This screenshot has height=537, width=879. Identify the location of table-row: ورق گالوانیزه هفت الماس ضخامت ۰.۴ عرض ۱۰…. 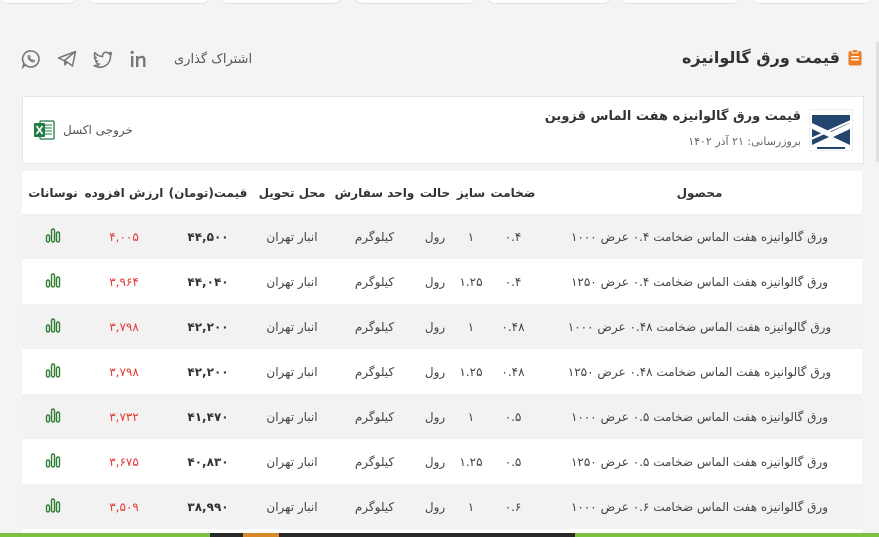
(442, 236).